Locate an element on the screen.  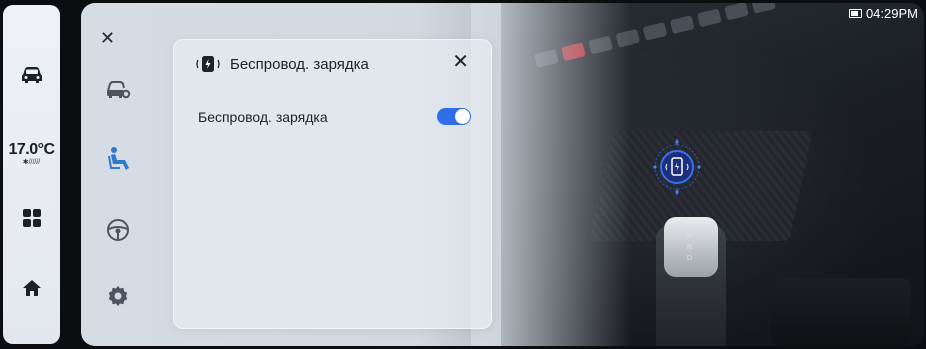
gear-letter: R is located at coordinates (690, 236).